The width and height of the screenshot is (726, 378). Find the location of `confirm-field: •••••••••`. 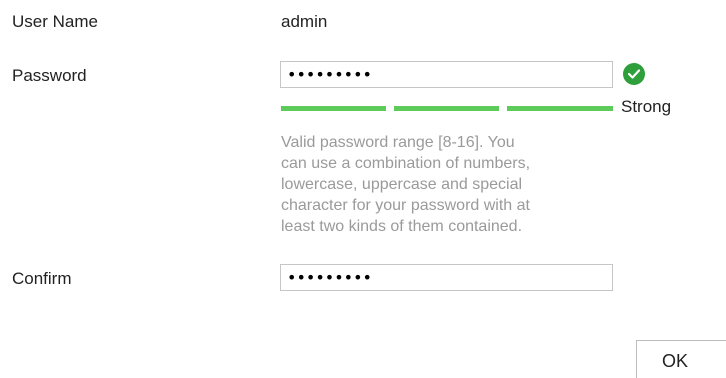

confirm-field: ••••••••• is located at coordinates (446, 277).